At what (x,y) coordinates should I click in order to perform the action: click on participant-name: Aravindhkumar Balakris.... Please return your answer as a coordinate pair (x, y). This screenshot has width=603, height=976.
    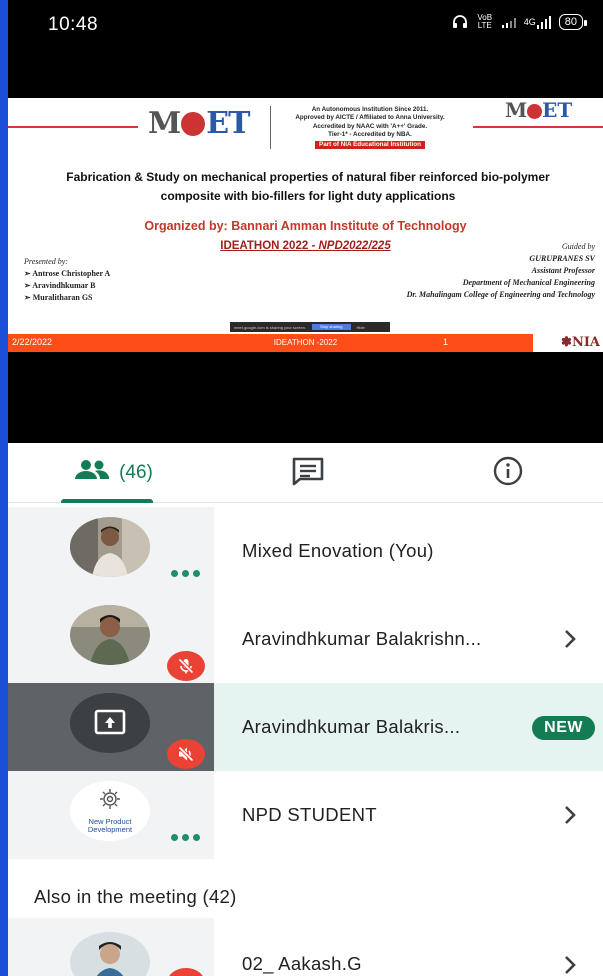
    Looking at the image, I should click on (351, 726).